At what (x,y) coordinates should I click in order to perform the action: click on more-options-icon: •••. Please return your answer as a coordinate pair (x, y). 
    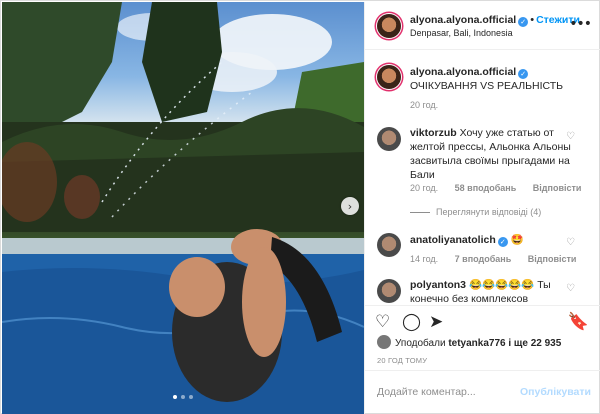
    Looking at the image, I should click on (580, 24).